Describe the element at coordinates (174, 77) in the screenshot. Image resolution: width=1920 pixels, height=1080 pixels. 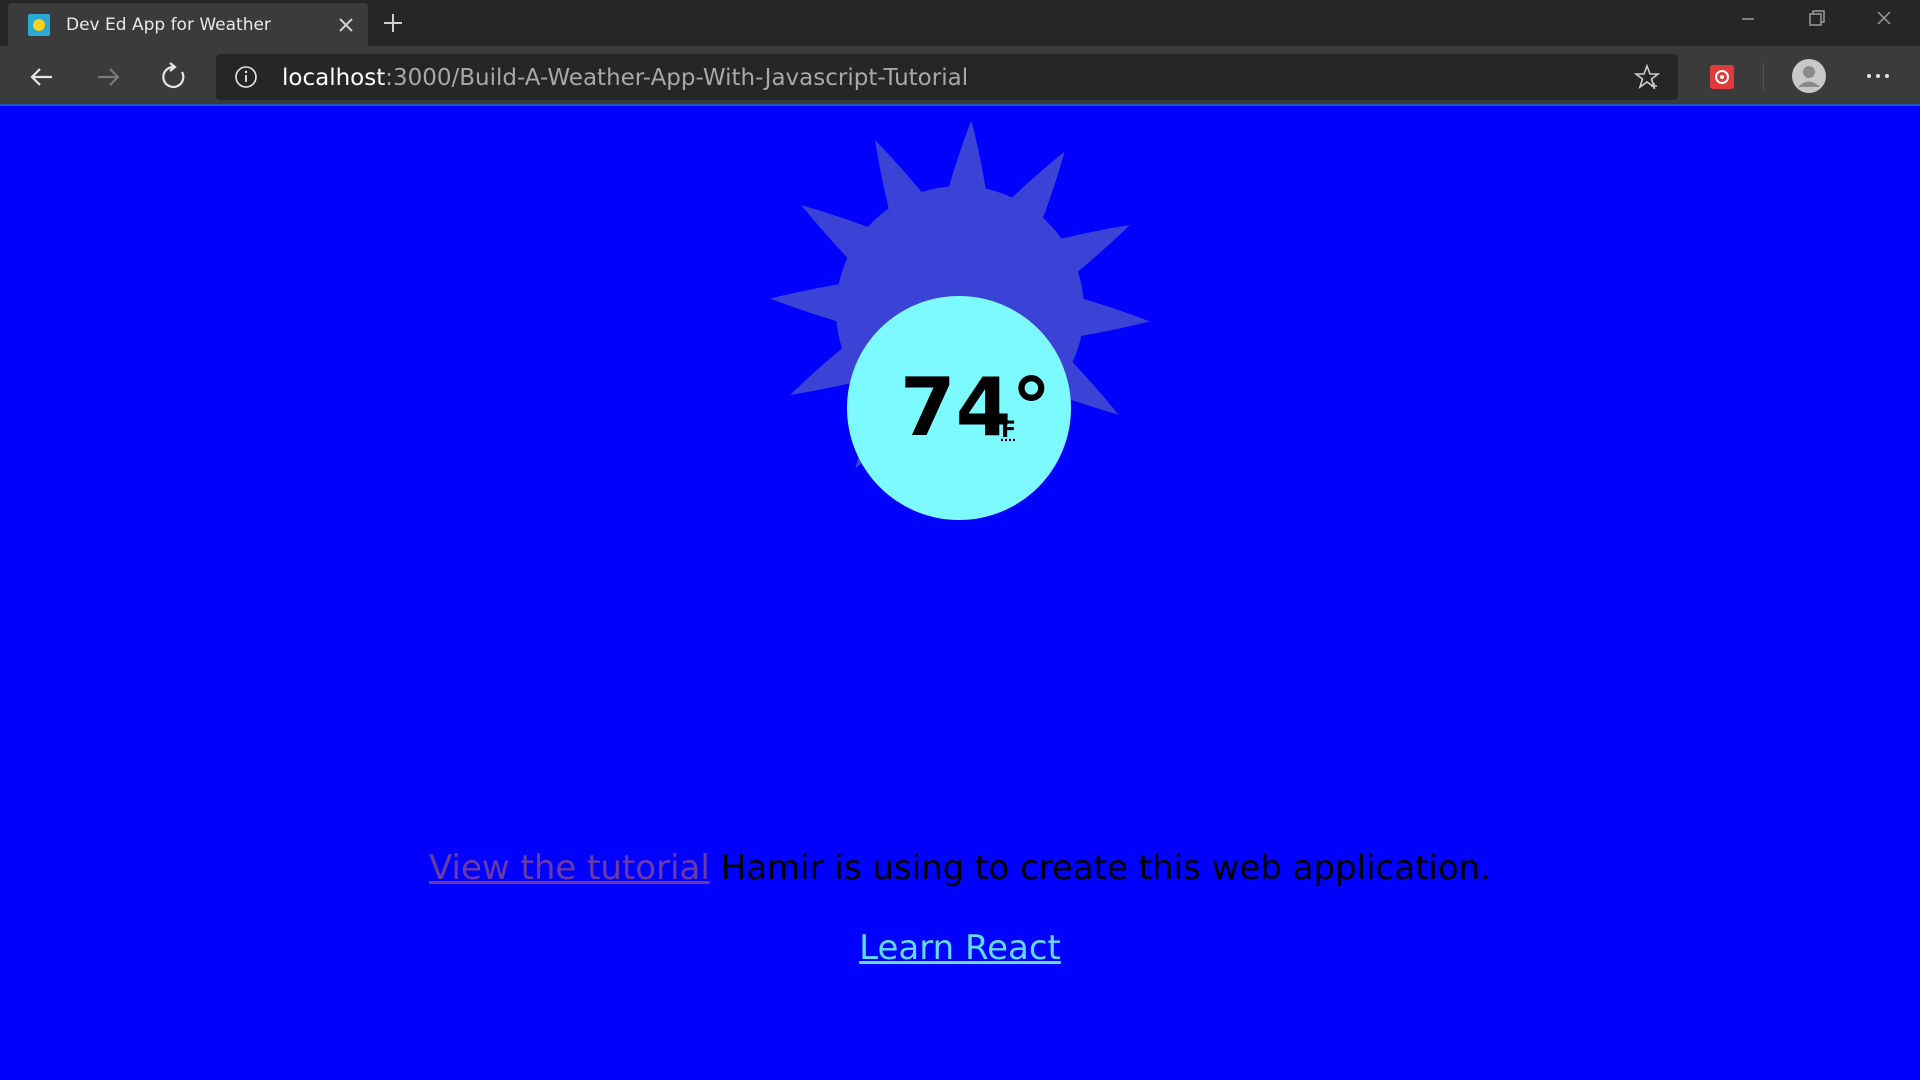
I see `refresh-icon` at that location.